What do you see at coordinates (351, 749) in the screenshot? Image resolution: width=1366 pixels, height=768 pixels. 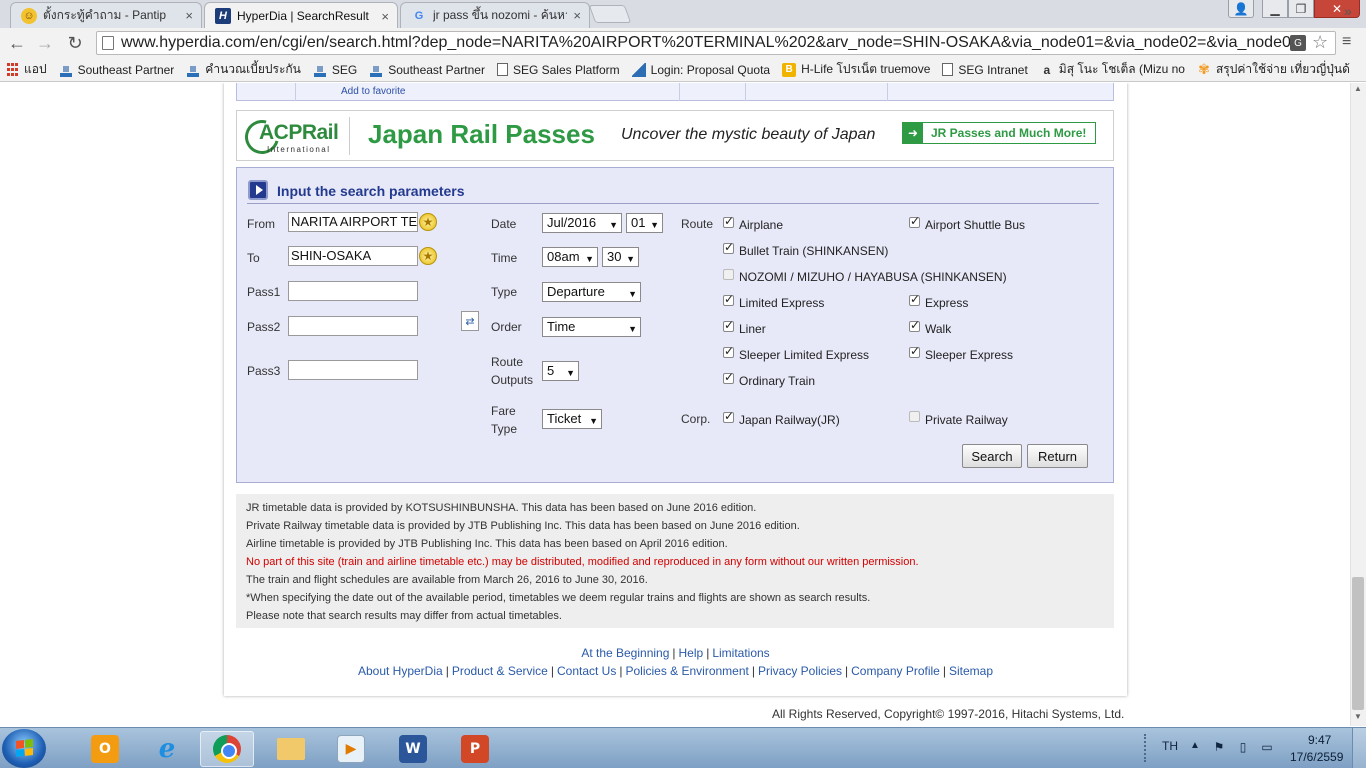 I see `media-player-icon: ▶` at bounding box center [351, 749].